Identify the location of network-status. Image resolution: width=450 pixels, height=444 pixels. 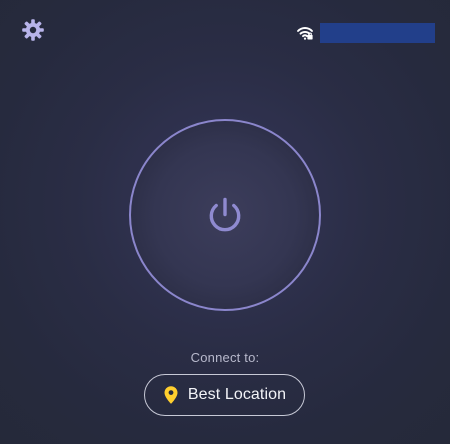
(365, 33).